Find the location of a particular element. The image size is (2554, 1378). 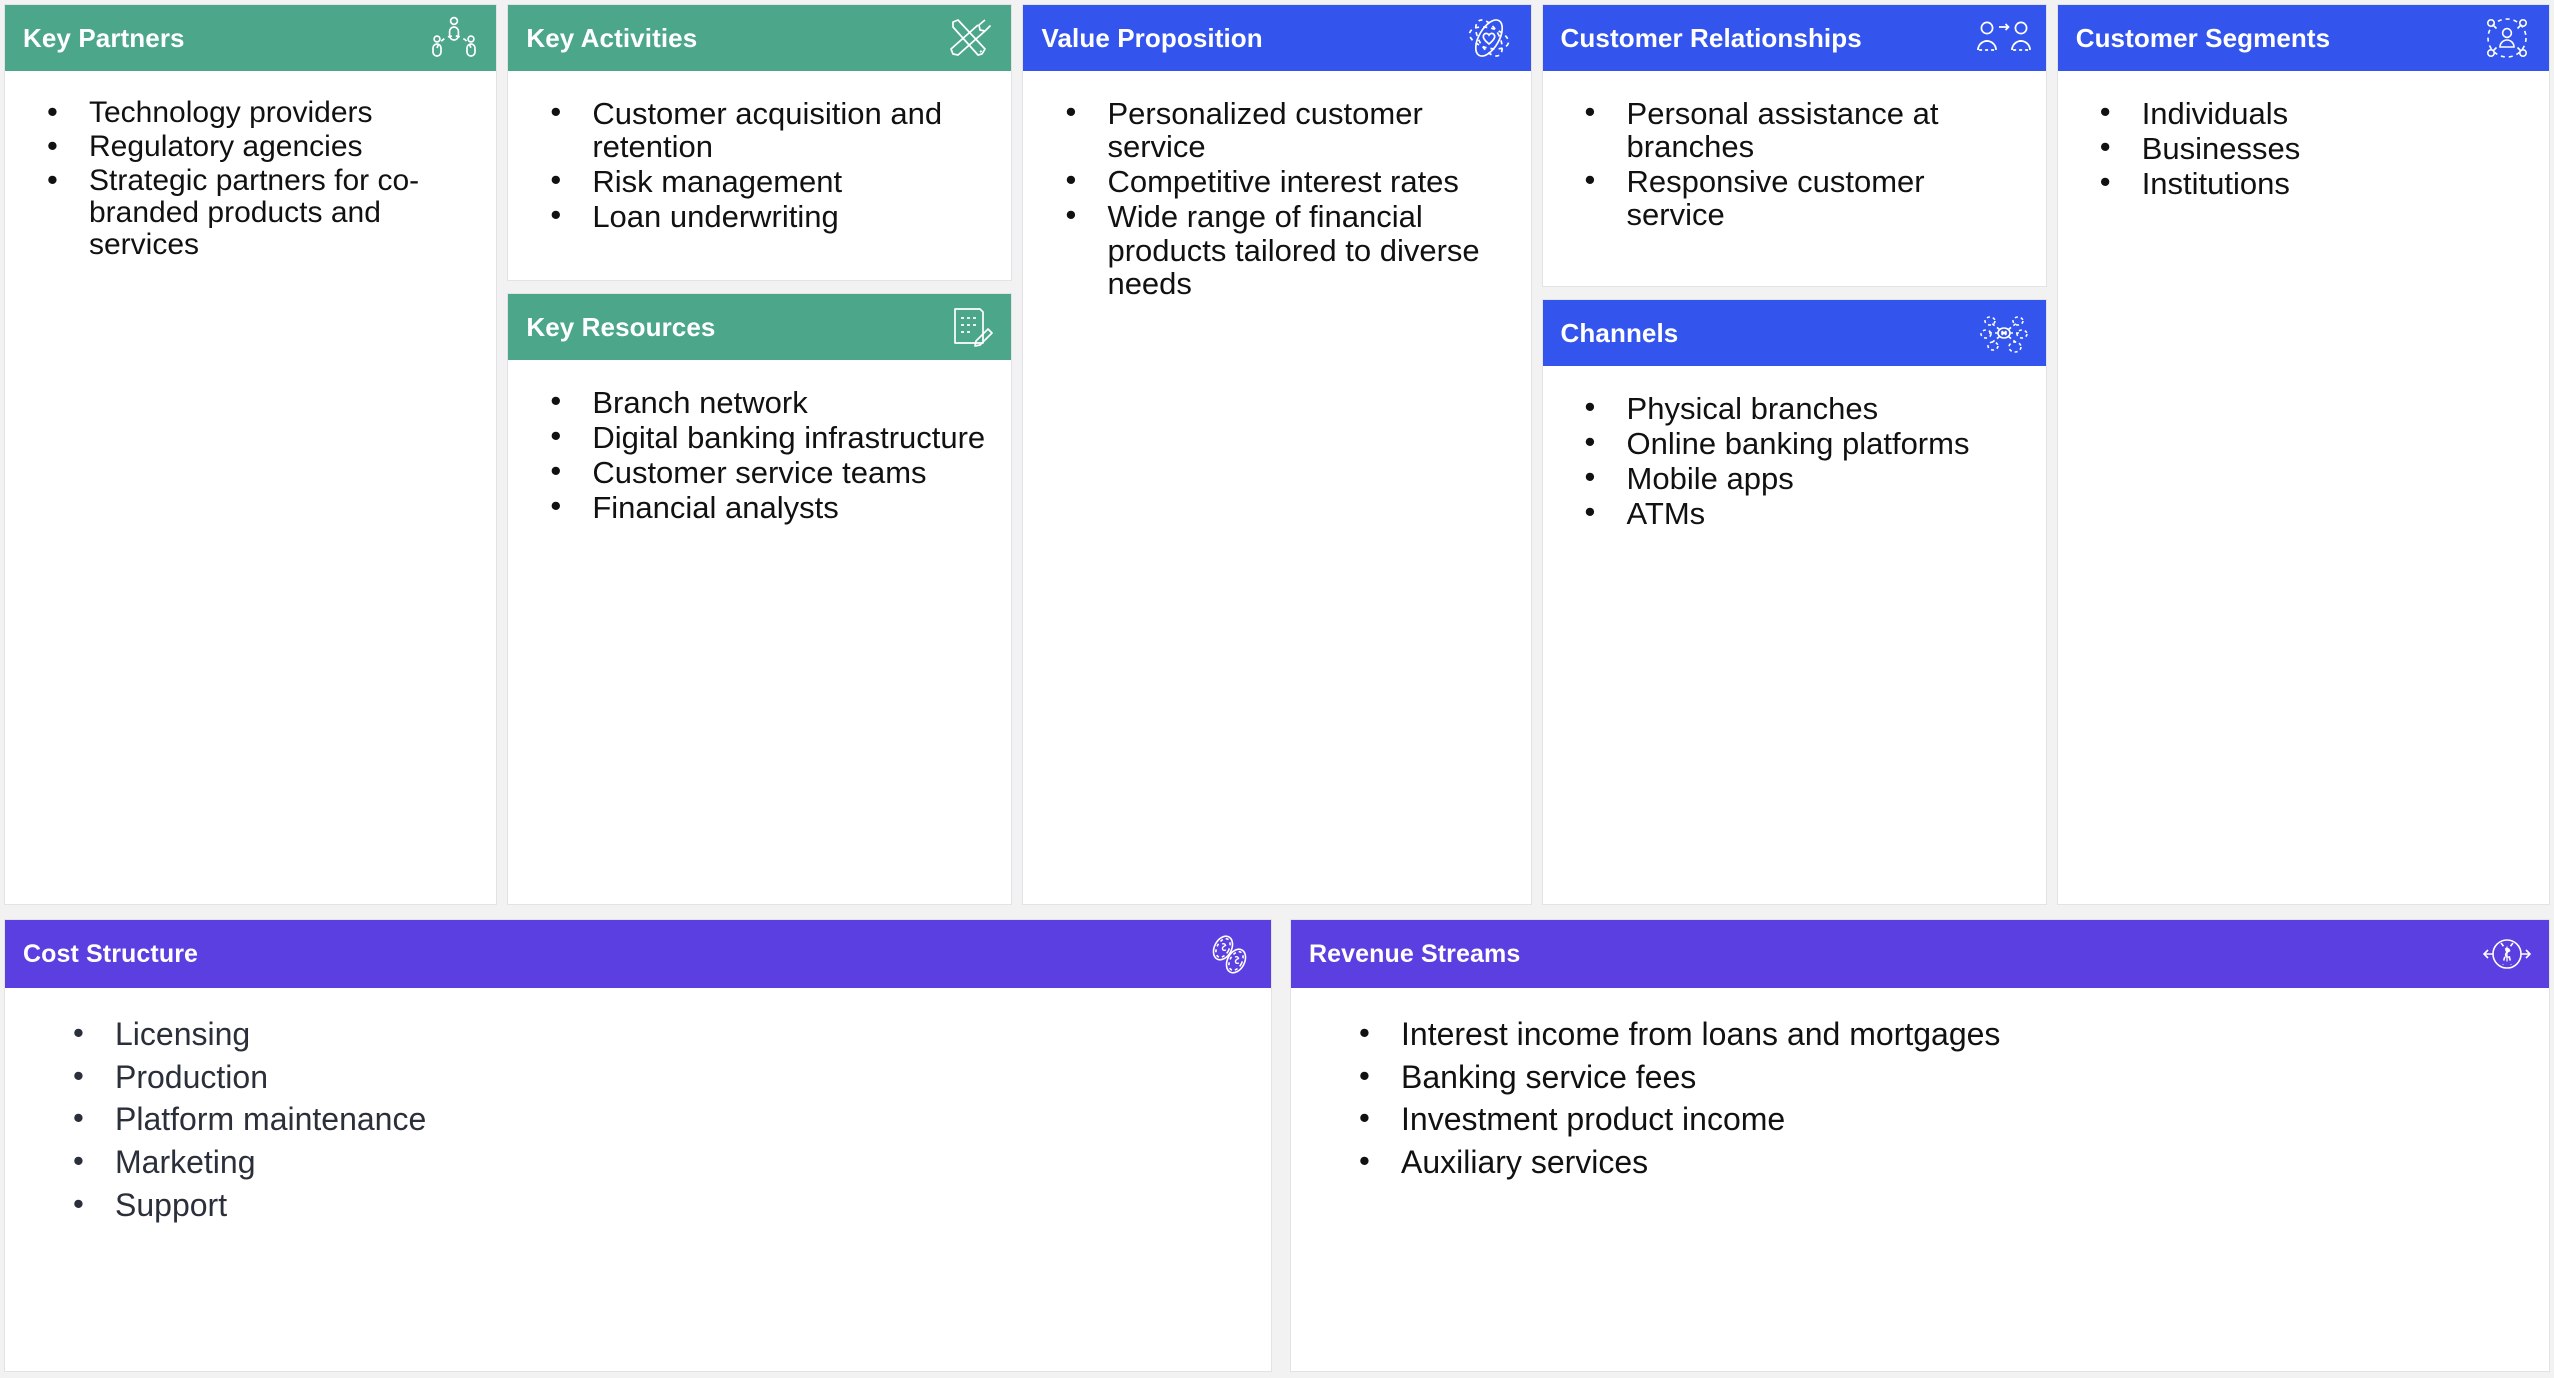

card-header-customer-segments: Customer Segments is located at coordinates (2303, 38).